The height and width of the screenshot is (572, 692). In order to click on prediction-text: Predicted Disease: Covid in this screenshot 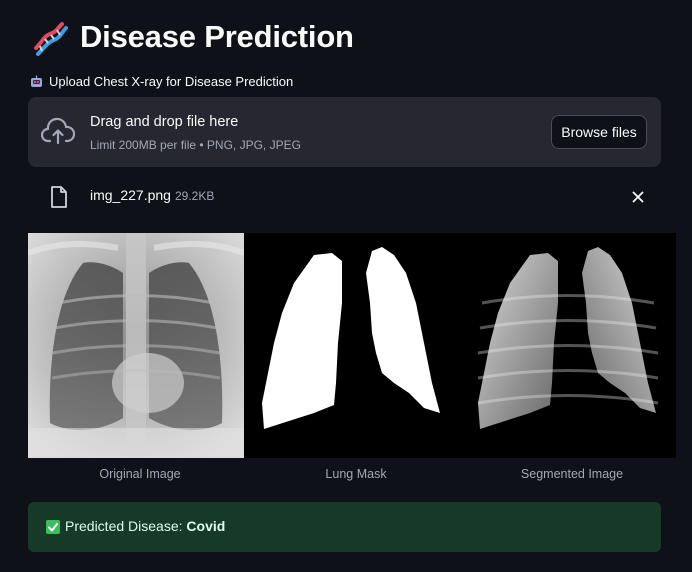, I will do `click(145, 526)`.